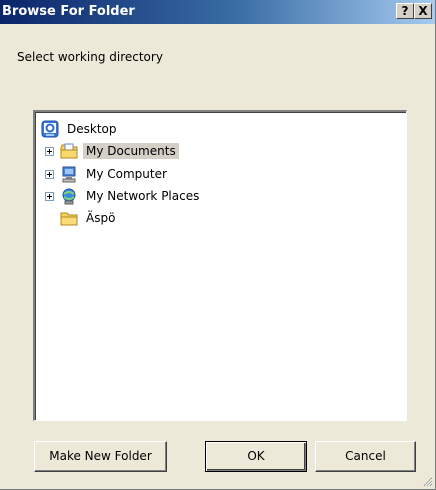  Describe the element at coordinates (217, 12) in the screenshot. I see `title-bar: Browse For Folder ? X` at that location.